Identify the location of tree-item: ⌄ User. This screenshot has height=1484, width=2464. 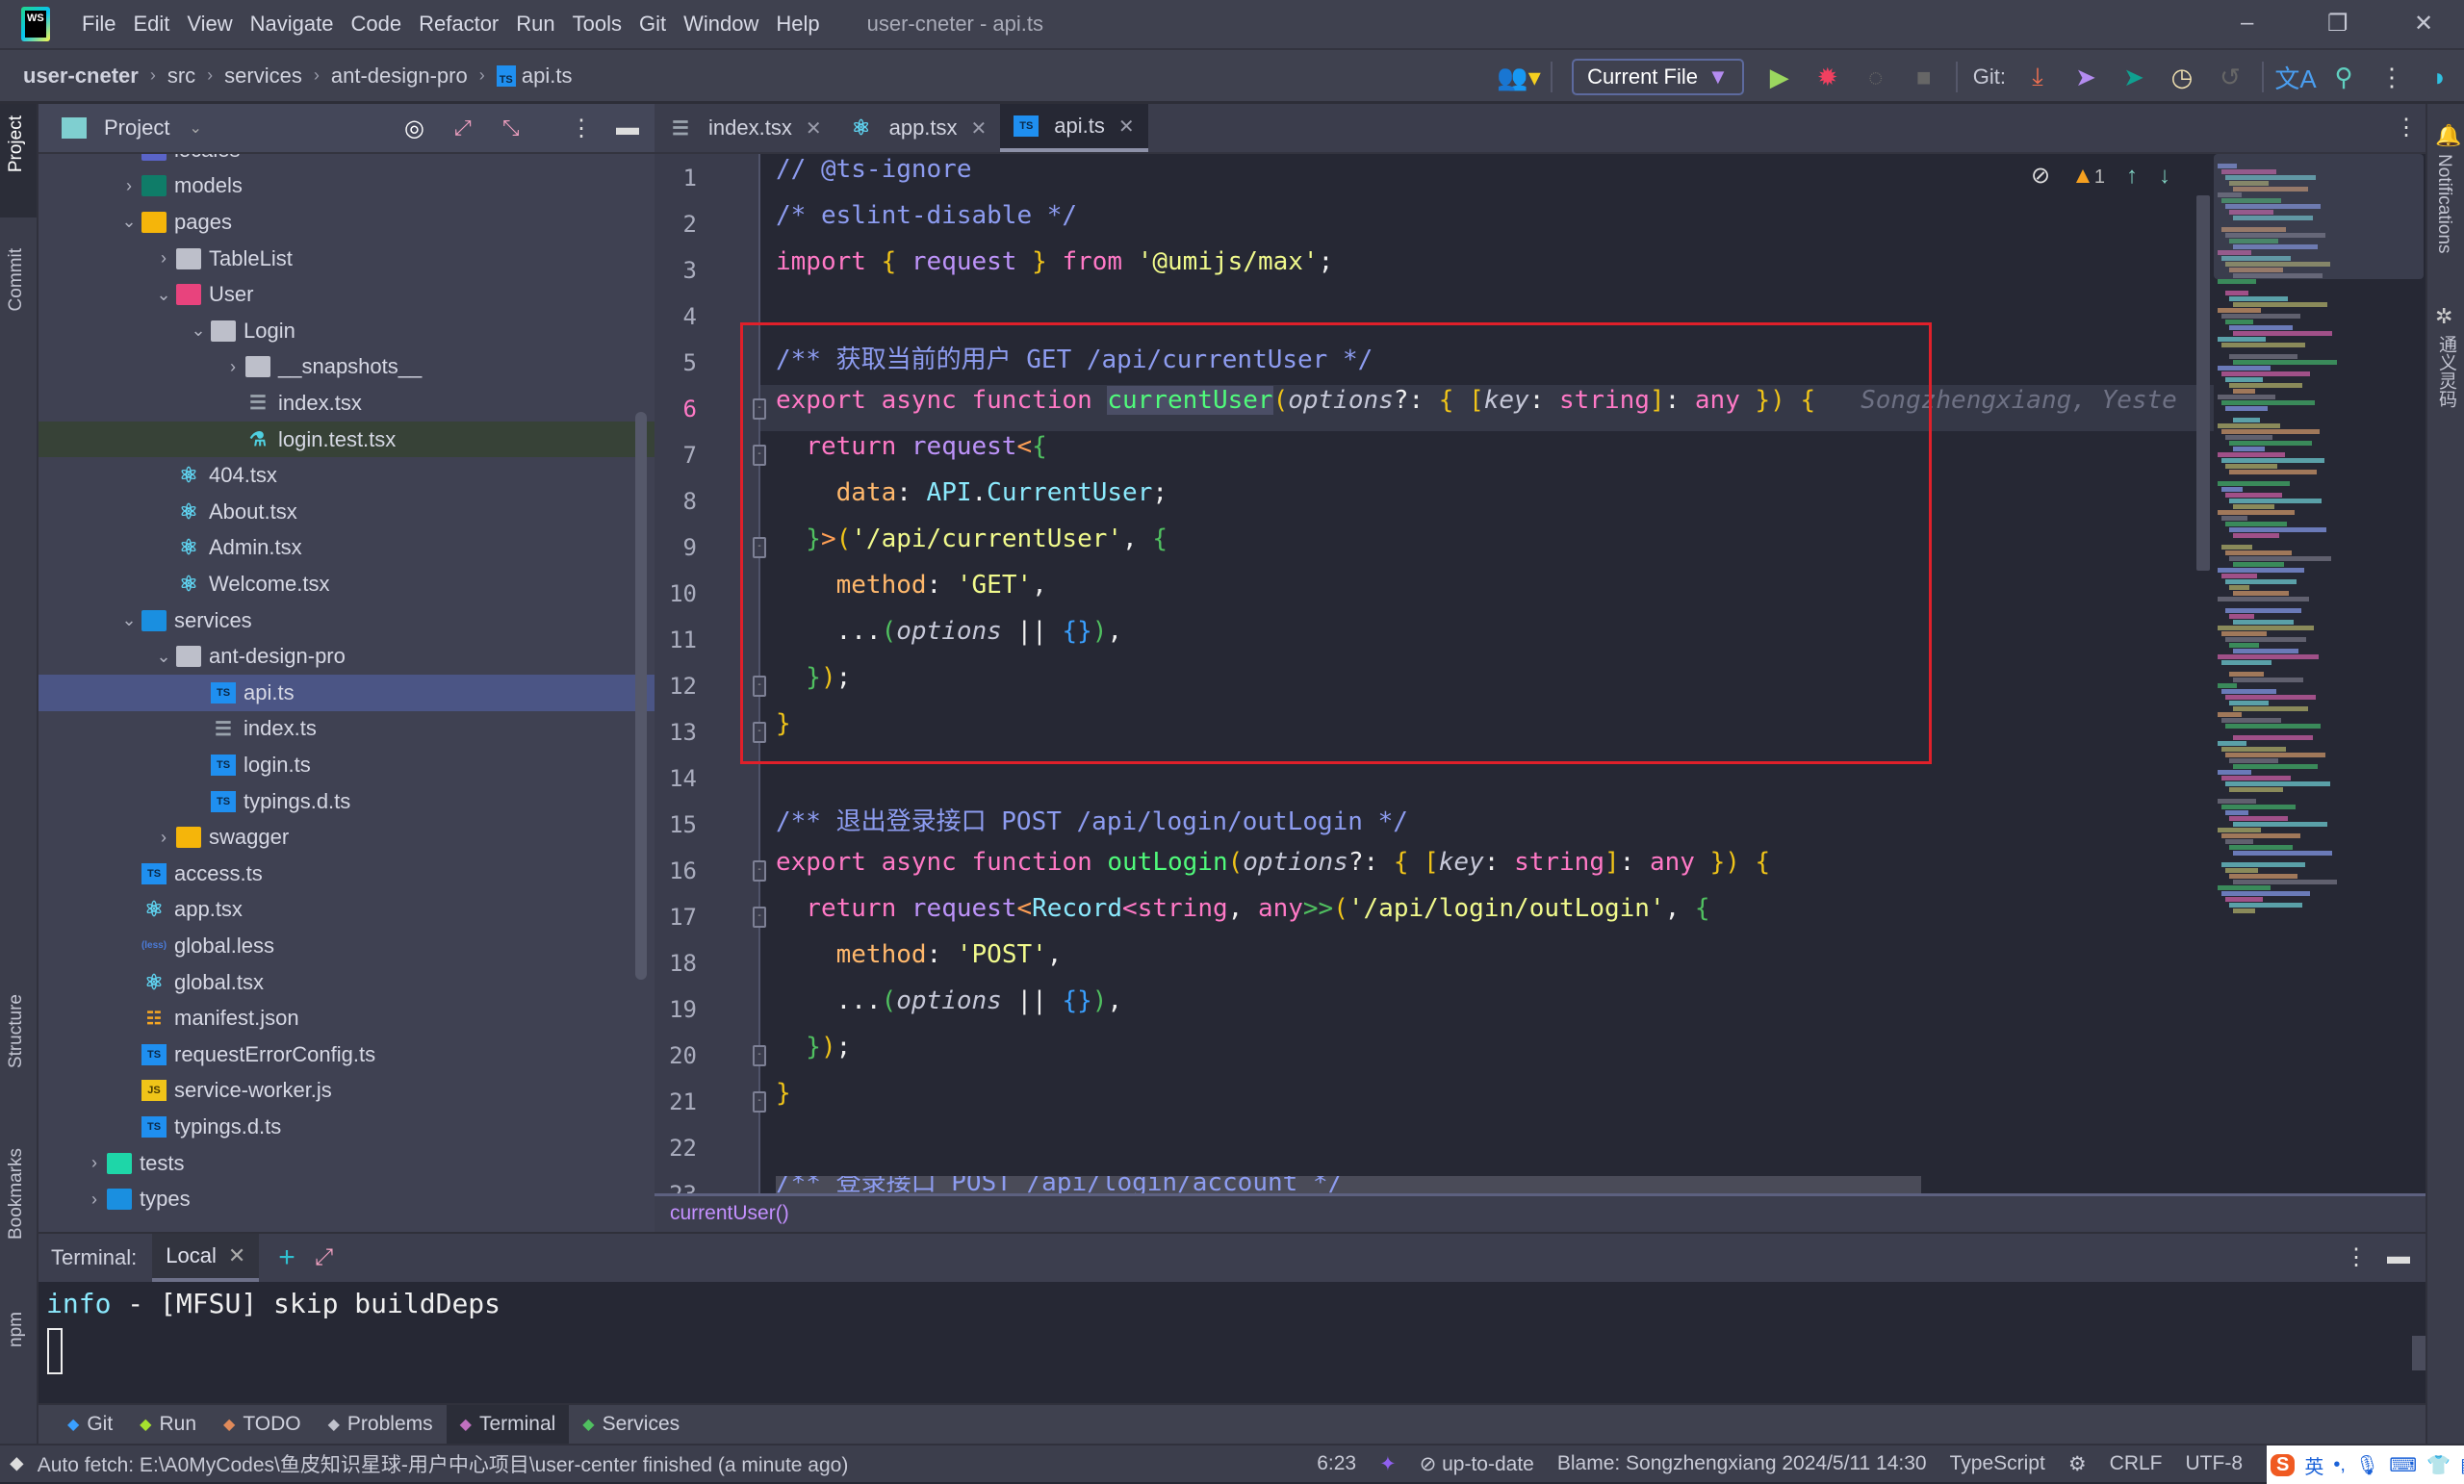
(346, 295).